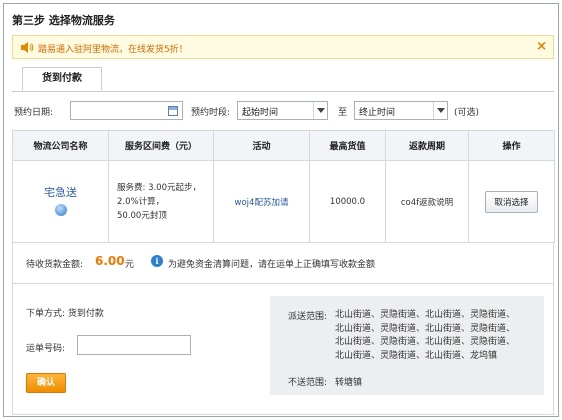 Image resolution: width=562 pixels, height=420 pixels. I want to click on fee-line: 2.0%计算，, so click(141, 201).